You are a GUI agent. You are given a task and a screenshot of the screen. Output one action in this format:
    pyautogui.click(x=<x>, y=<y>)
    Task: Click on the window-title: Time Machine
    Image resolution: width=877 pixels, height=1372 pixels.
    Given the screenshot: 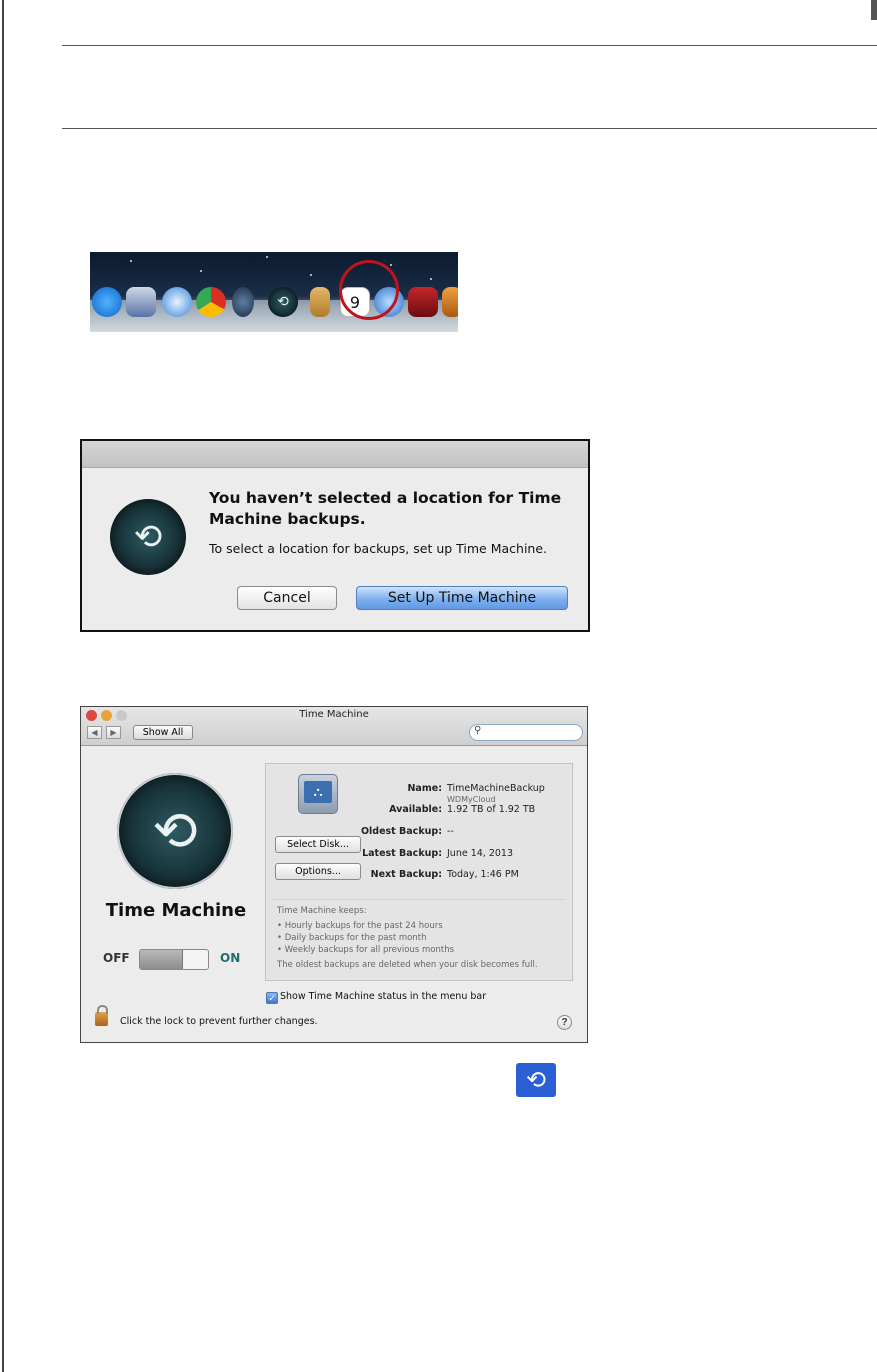 What is the action you would take?
    pyautogui.click(x=334, y=714)
    